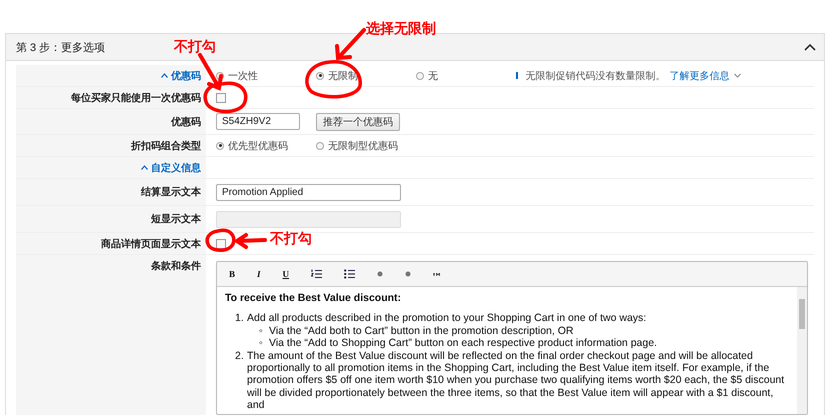 The width and height of the screenshot is (830, 418). What do you see at coordinates (358, 121) in the screenshot?
I see `suggest-code-button: 推荐一个优惠码` at bounding box center [358, 121].